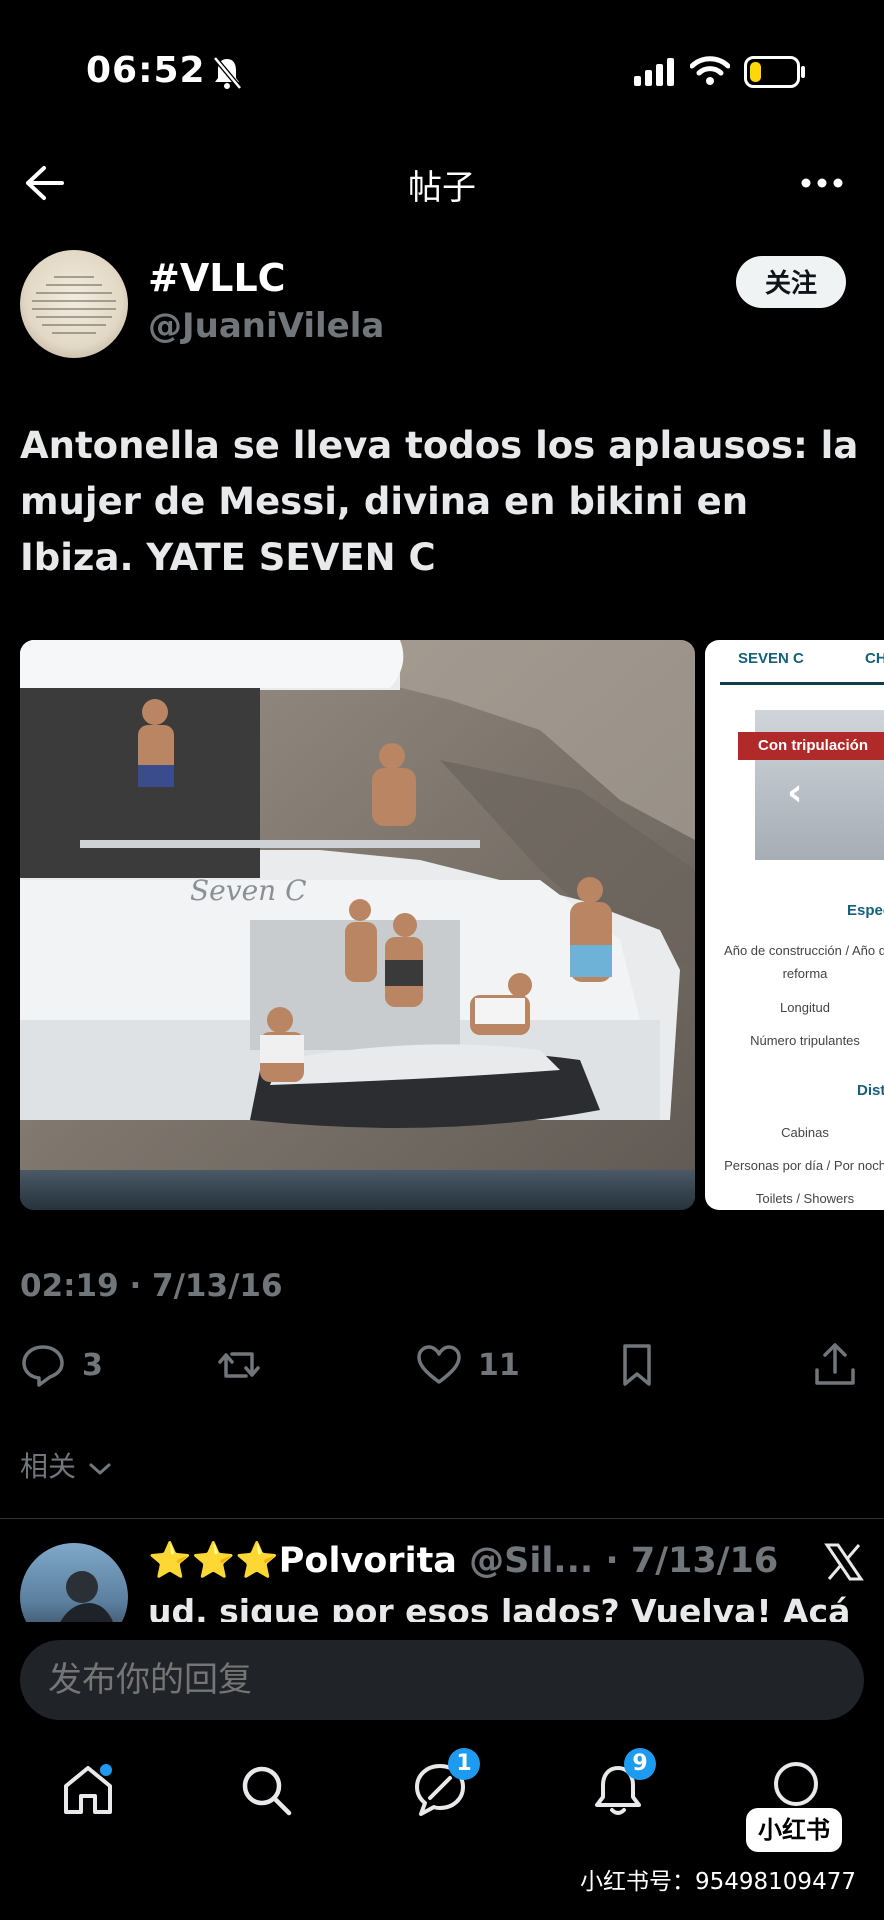  Describe the element at coordinates (622, 1784) in the screenshot. I see `nav-notifications: 9` at that location.